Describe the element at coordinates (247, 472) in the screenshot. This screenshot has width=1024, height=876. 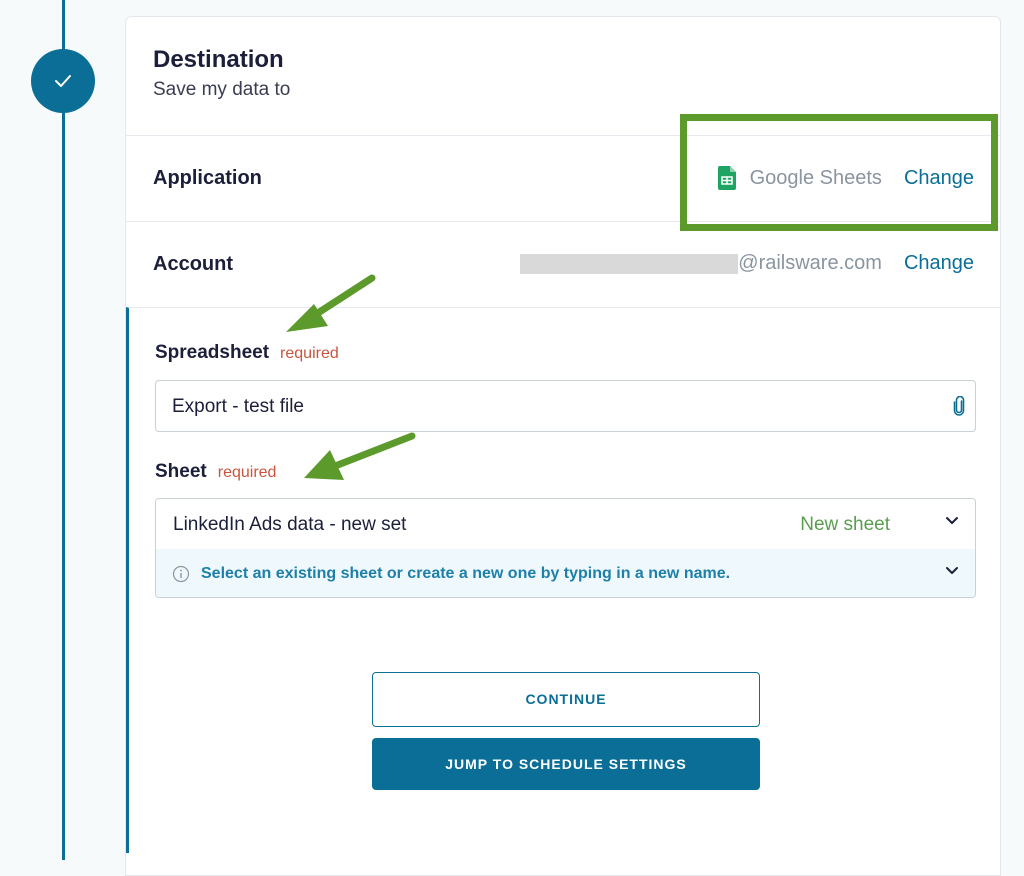
I see `sheet-required-badge: required` at that location.